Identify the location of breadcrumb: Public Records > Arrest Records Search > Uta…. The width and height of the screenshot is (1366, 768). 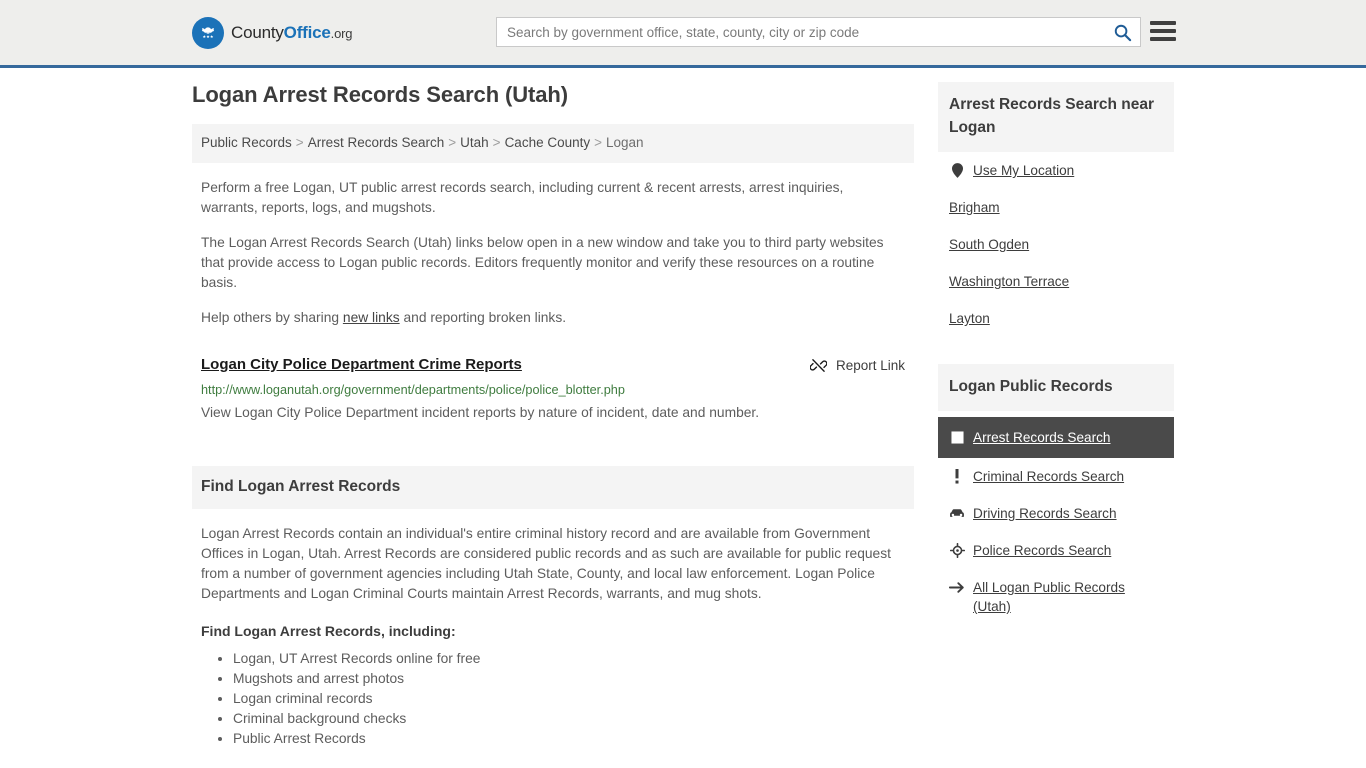
(553, 143).